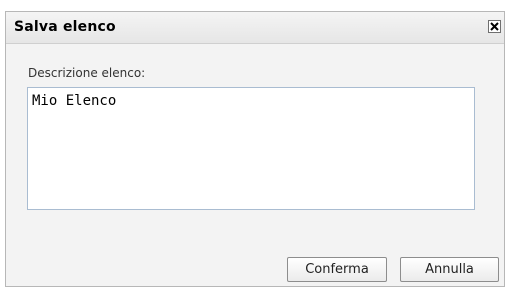 This screenshot has width=507, height=289. What do you see at coordinates (337, 269) in the screenshot?
I see `confirm-button: Conferma` at bounding box center [337, 269].